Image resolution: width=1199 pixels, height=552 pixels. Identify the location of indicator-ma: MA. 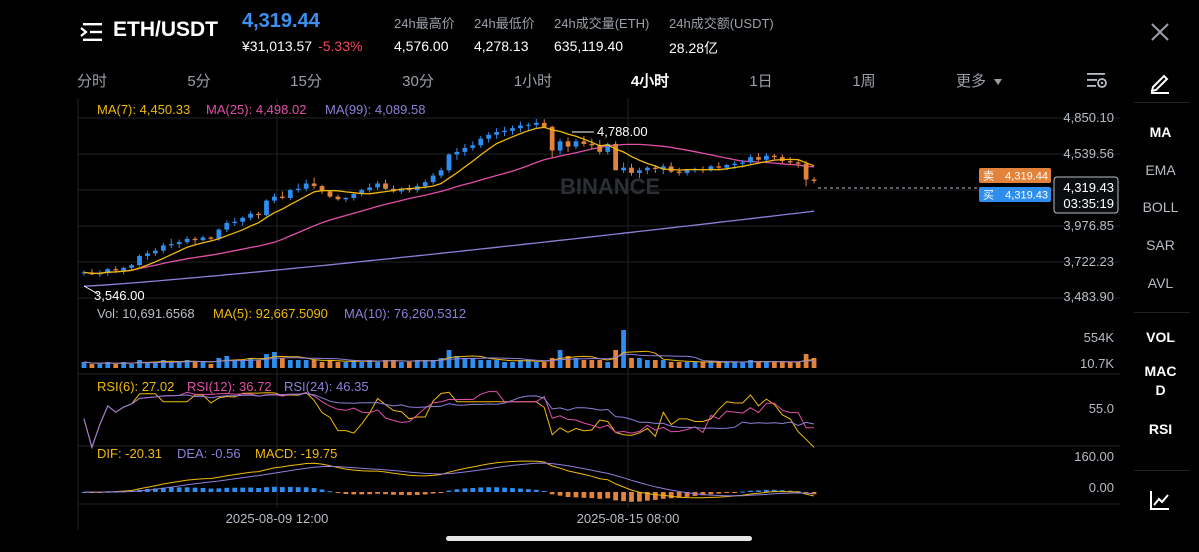
(1160, 132).